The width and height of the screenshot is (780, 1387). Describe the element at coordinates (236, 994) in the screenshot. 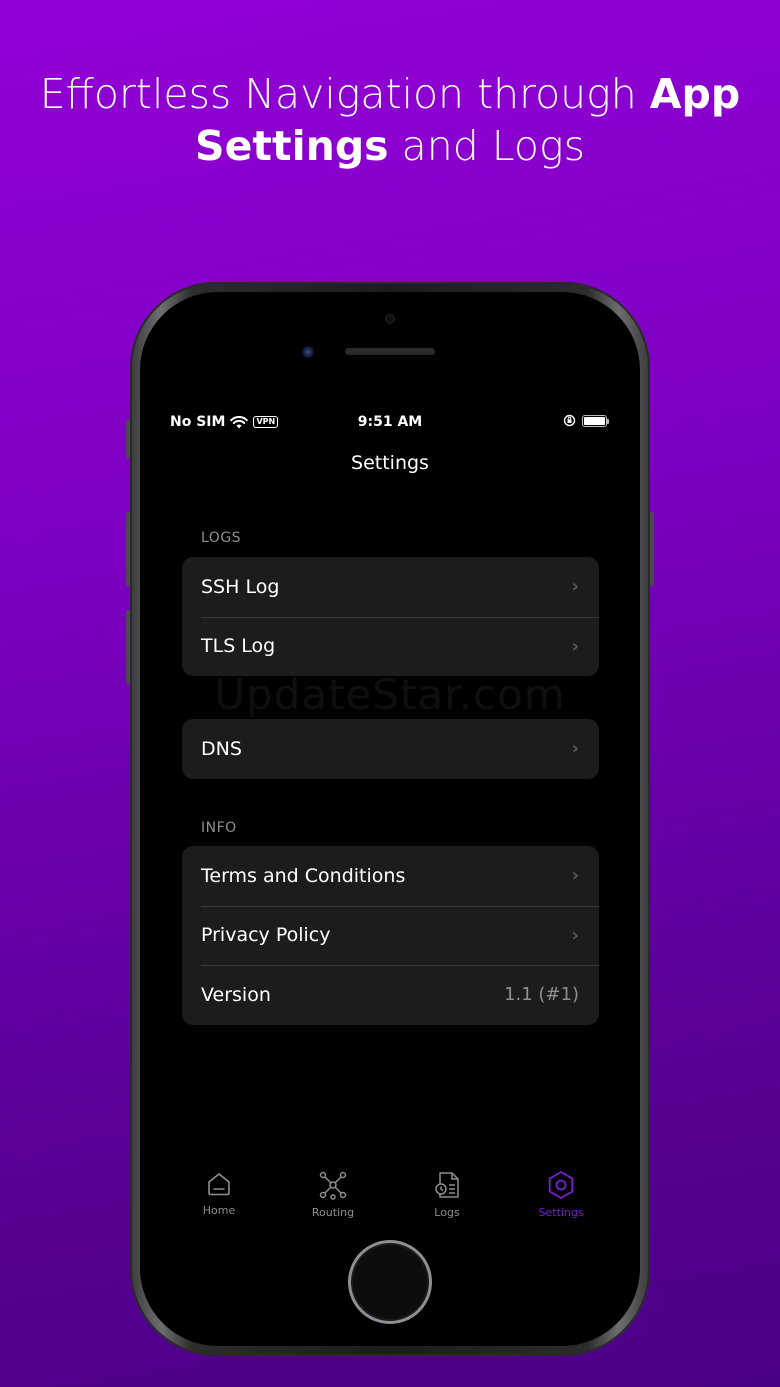

I see `row-label: Version` at that location.